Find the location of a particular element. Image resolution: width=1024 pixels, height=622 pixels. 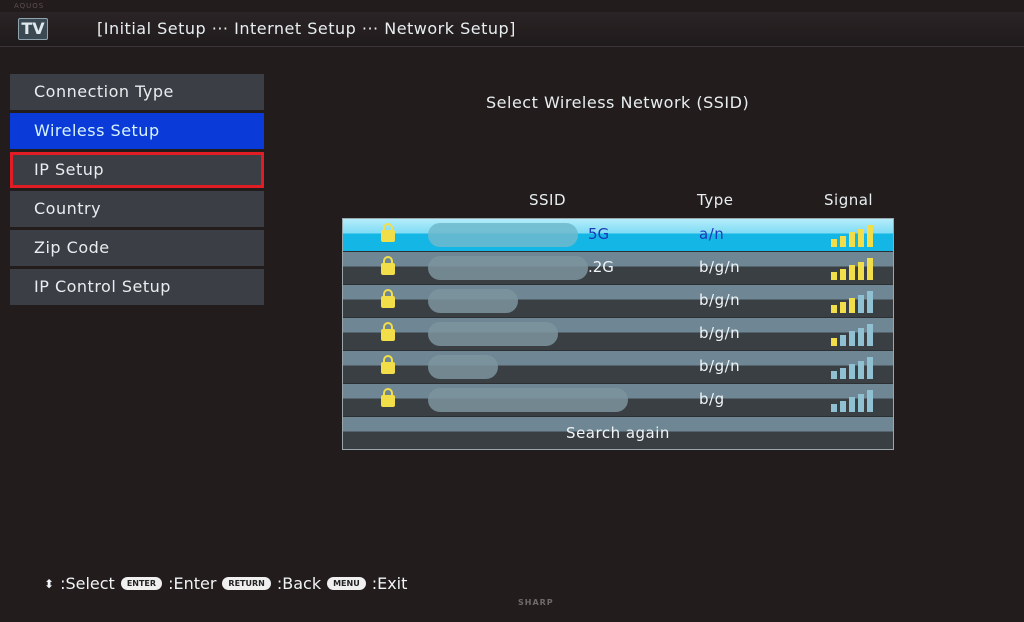

network-row: 5G a/n is located at coordinates (618, 235).